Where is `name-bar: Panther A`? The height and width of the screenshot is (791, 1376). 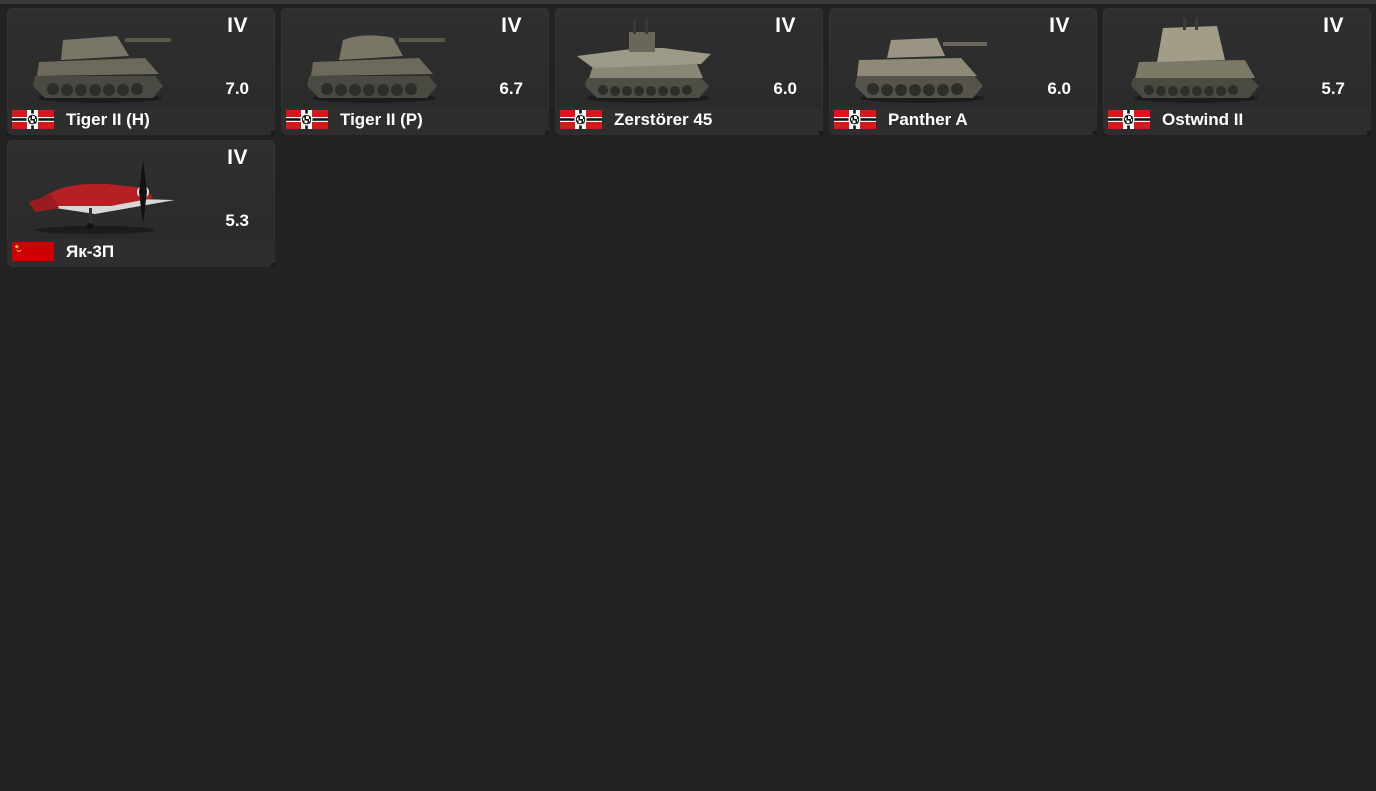
name-bar: Panther A is located at coordinates (963, 121).